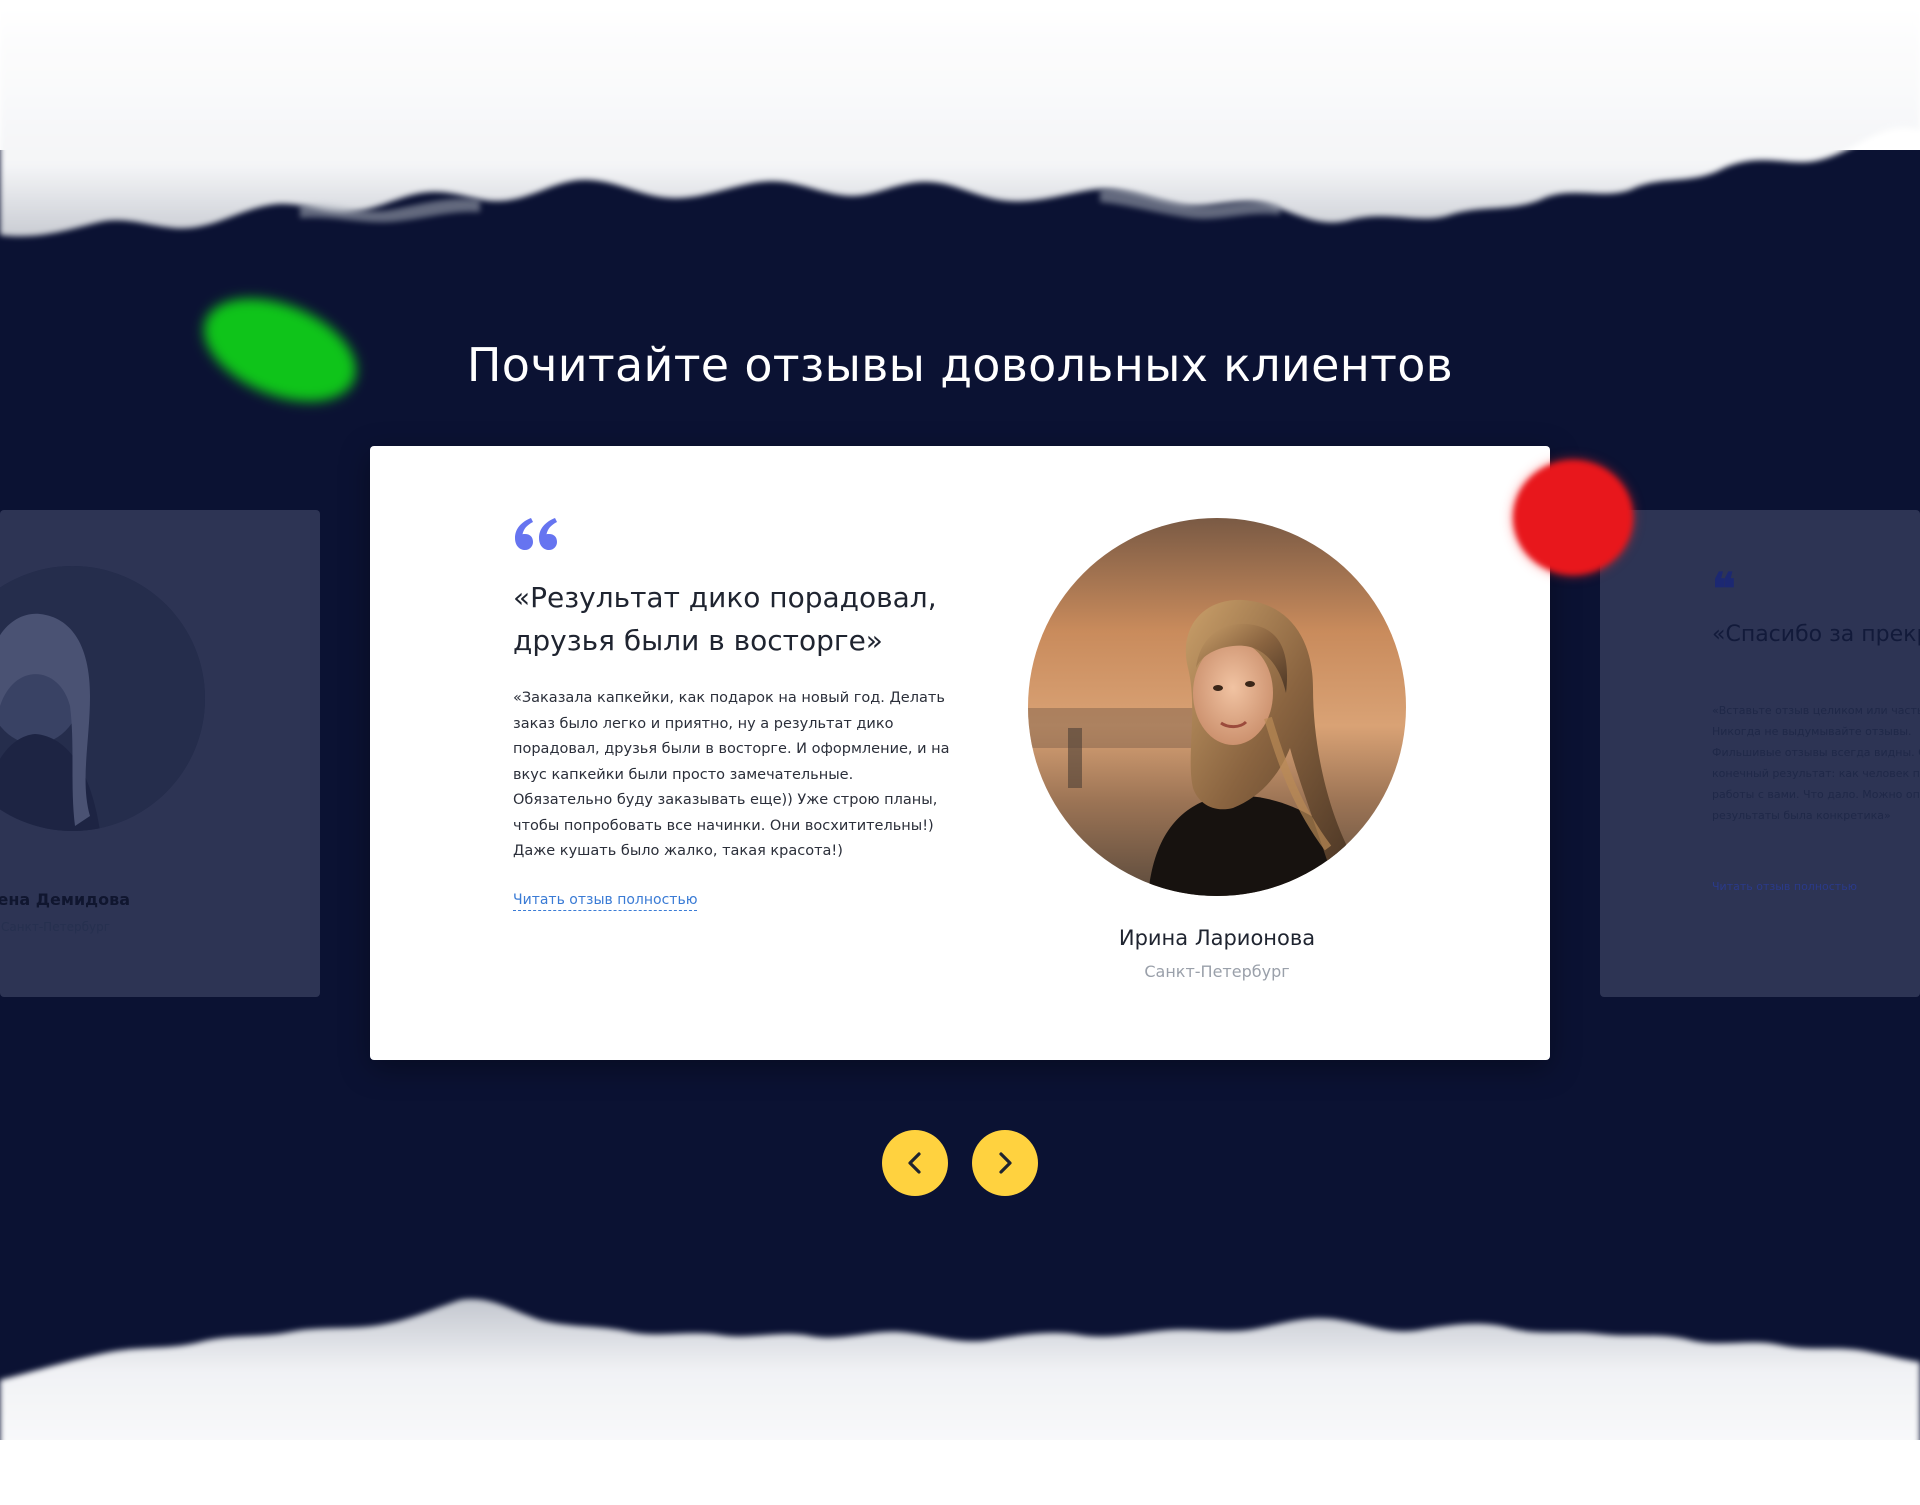 This screenshot has height=1505, width=1920. I want to click on quote-icon, so click(536, 534).